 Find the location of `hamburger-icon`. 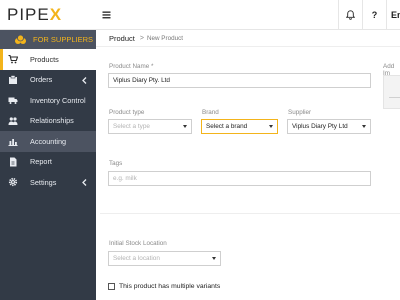

hamburger-icon is located at coordinates (107, 15).